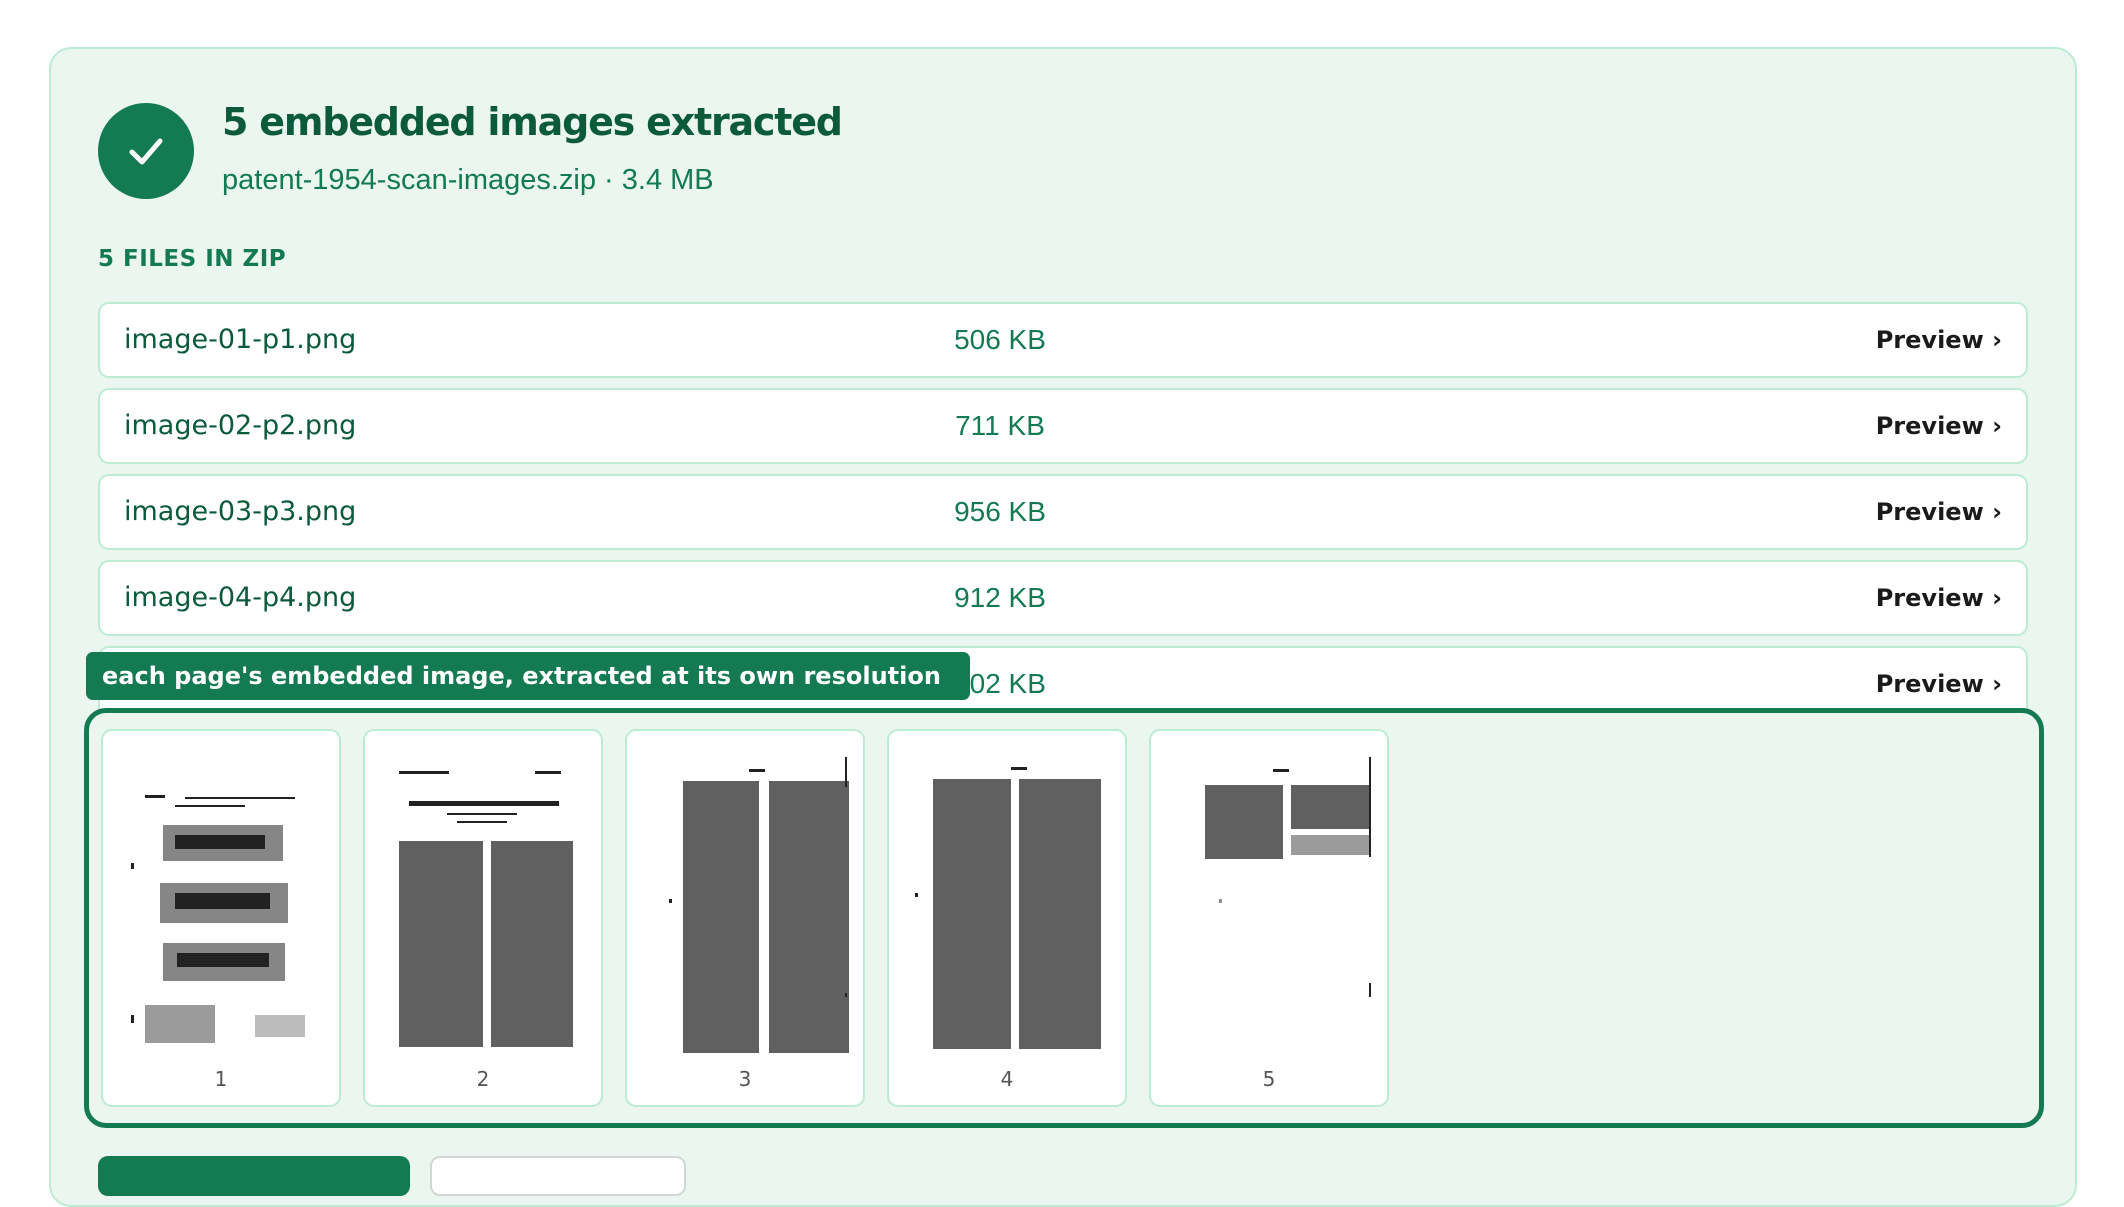 The image size is (2124, 1207). I want to click on page-number: 5, so click(1269, 1079).